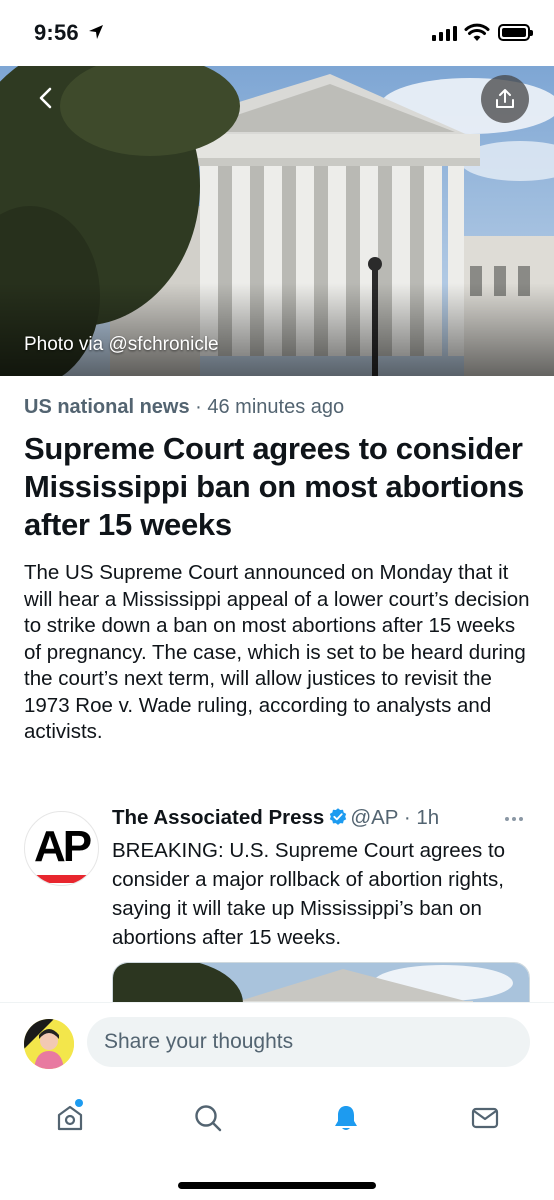 Image resolution: width=554 pixels, height=1200 pixels. I want to click on user-avatar-image, so click(49, 1044).